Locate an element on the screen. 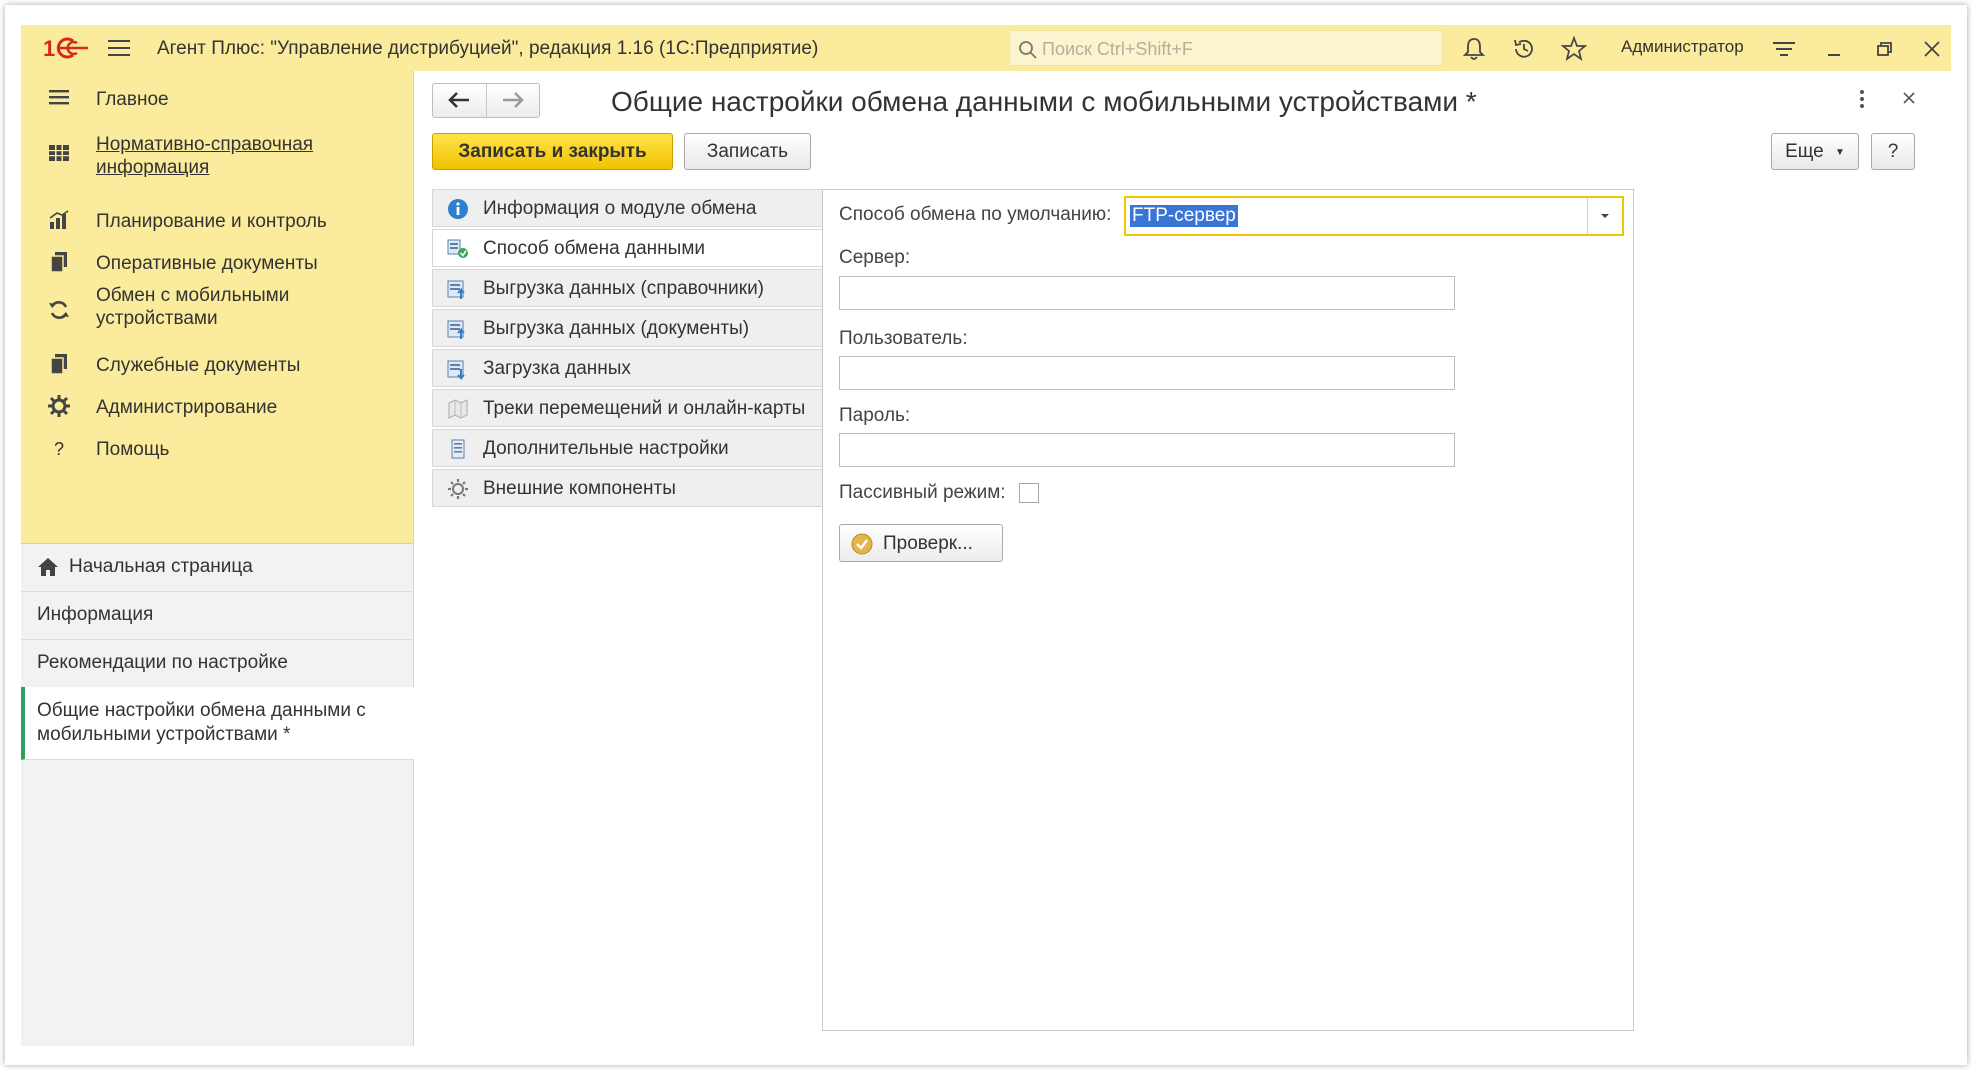 The width and height of the screenshot is (1972, 1070). bell-icon is located at coordinates (1474, 49).